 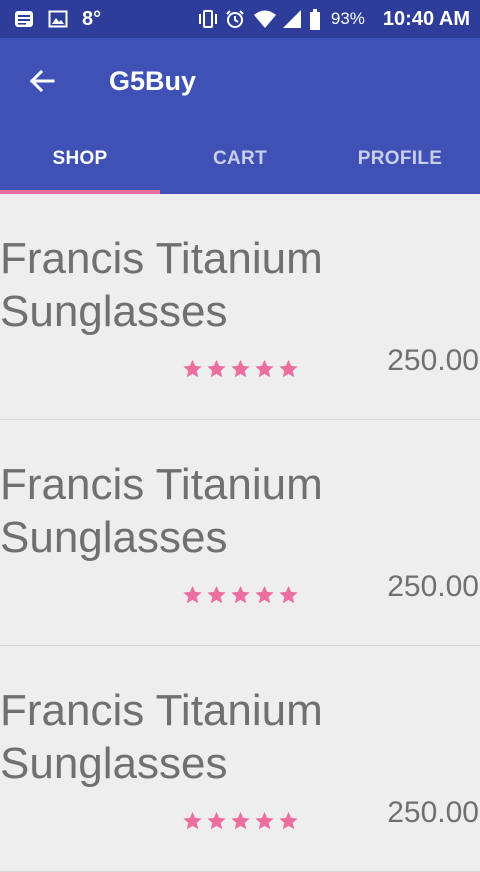 What do you see at coordinates (347, 18) in the screenshot?
I see `battery-percent: 93%` at bounding box center [347, 18].